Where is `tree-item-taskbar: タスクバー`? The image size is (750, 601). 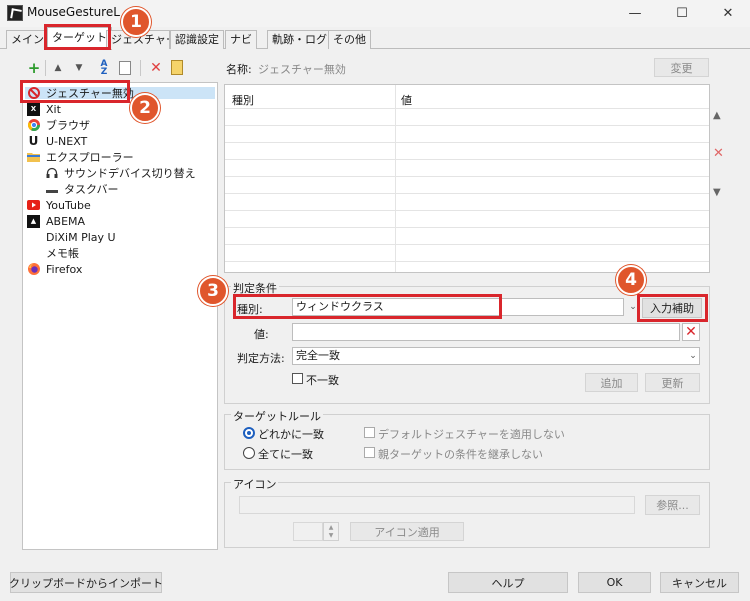 tree-item-taskbar: タスクバー is located at coordinates (81, 189).